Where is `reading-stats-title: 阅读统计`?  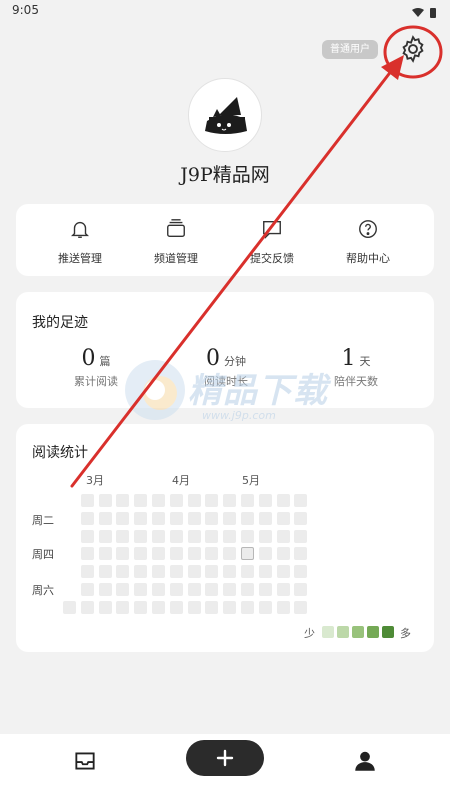 reading-stats-title: 阅读统计 is located at coordinates (60, 453).